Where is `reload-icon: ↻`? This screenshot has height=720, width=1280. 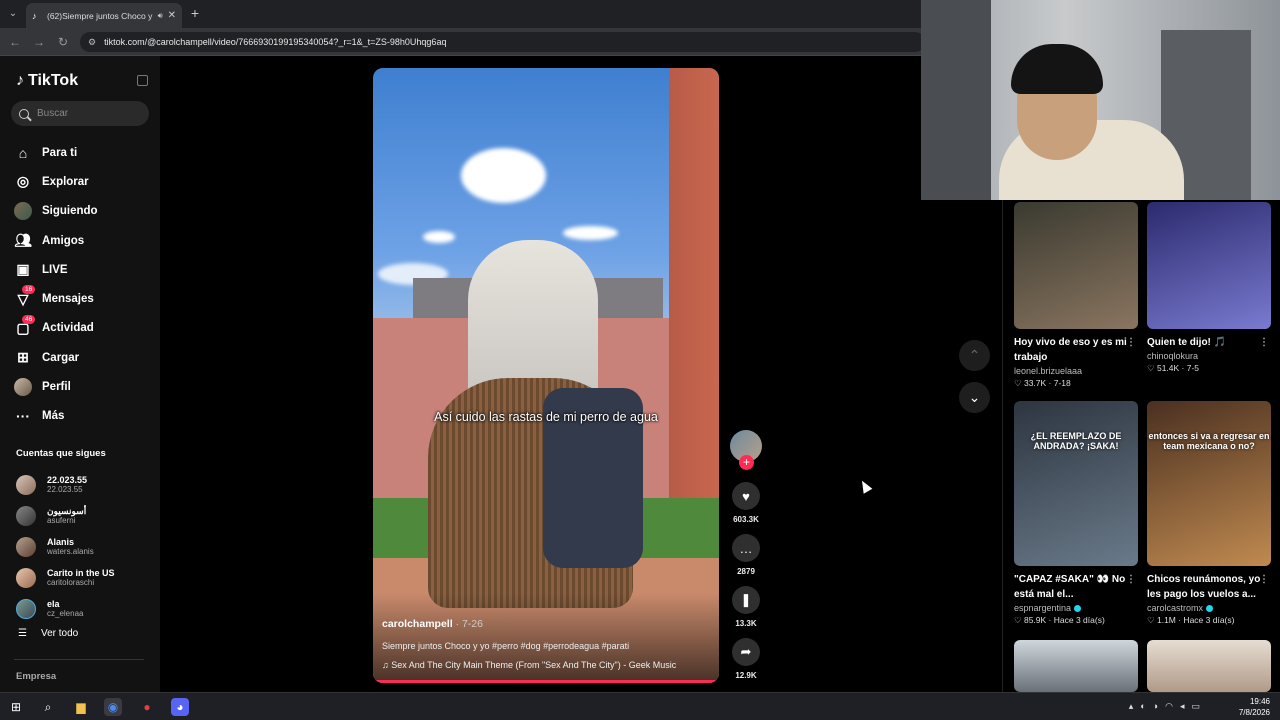 reload-icon: ↻ is located at coordinates (63, 42).